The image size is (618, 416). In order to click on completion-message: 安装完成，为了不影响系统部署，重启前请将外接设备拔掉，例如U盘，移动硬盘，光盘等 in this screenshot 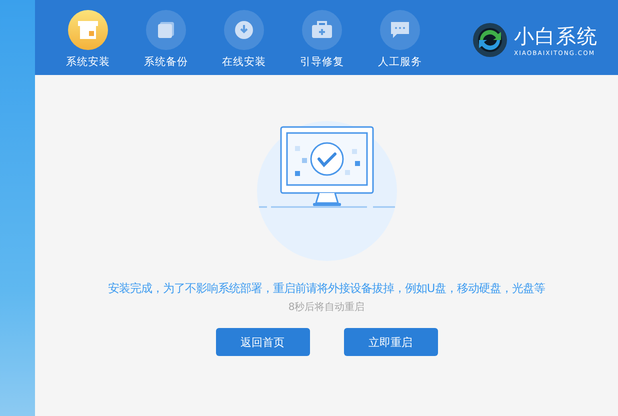, I will do `click(327, 288)`.